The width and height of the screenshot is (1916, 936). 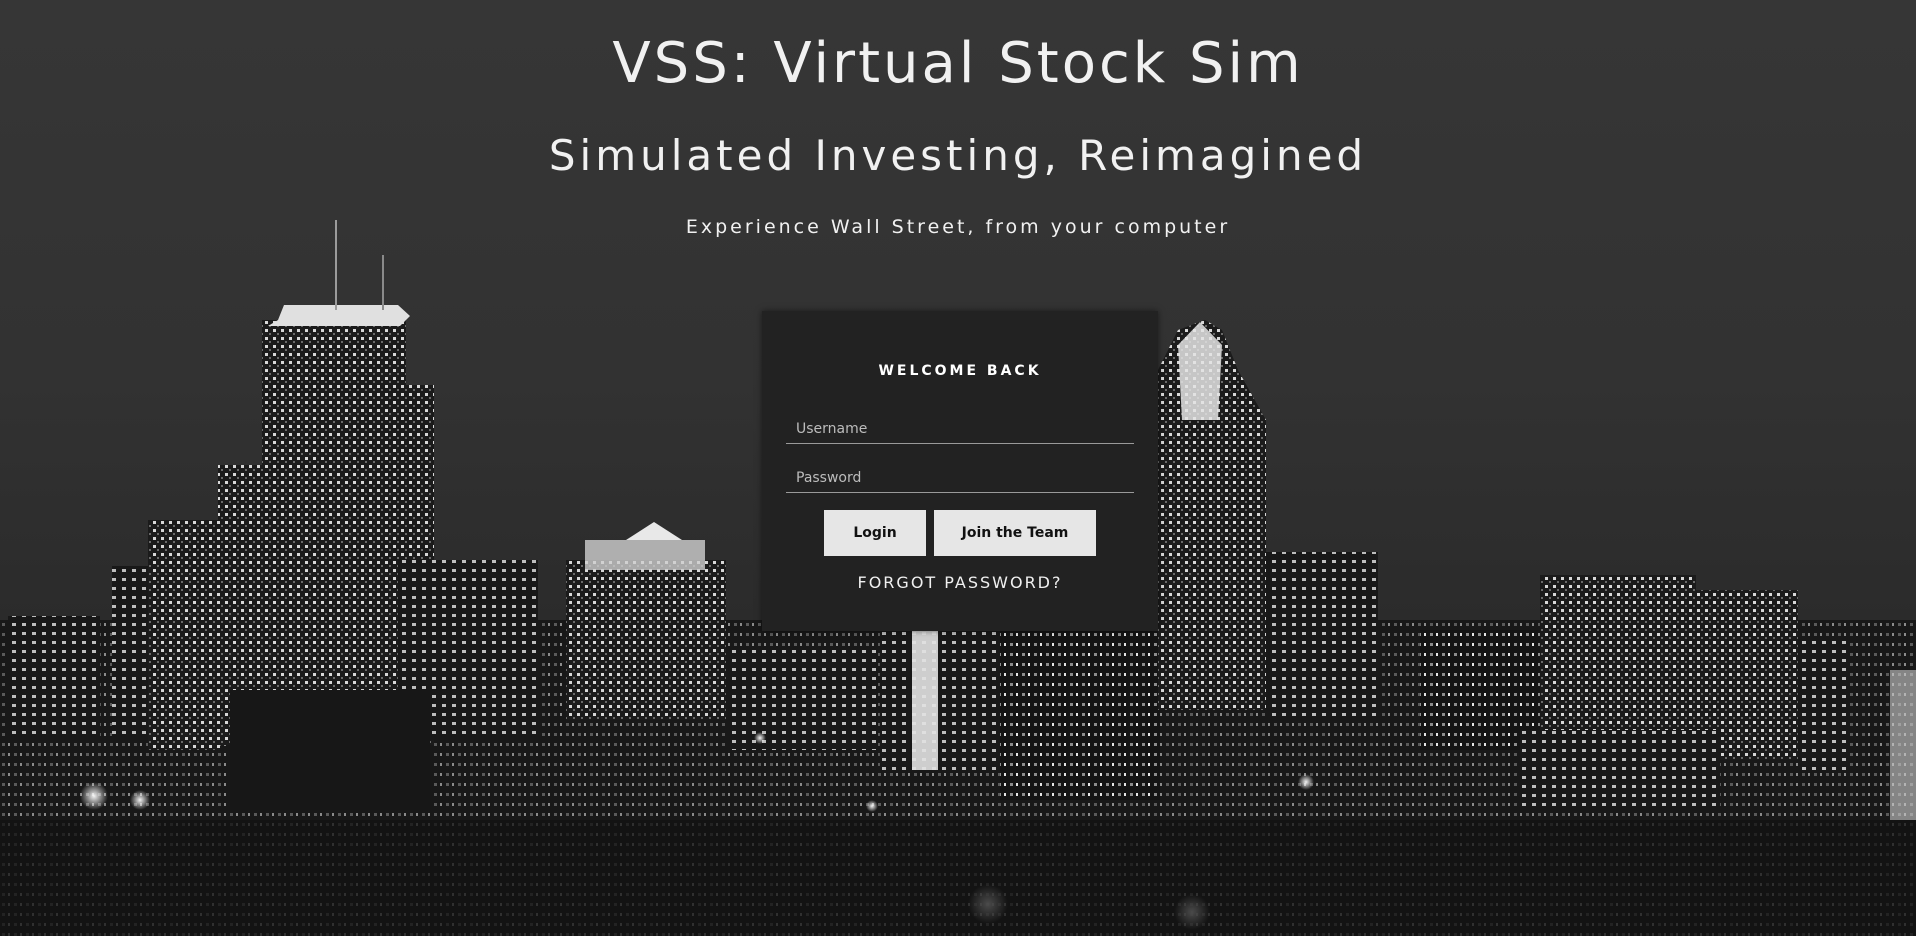 I want to click on join-team-button: Join the Team, so click(x=1015, y=533).